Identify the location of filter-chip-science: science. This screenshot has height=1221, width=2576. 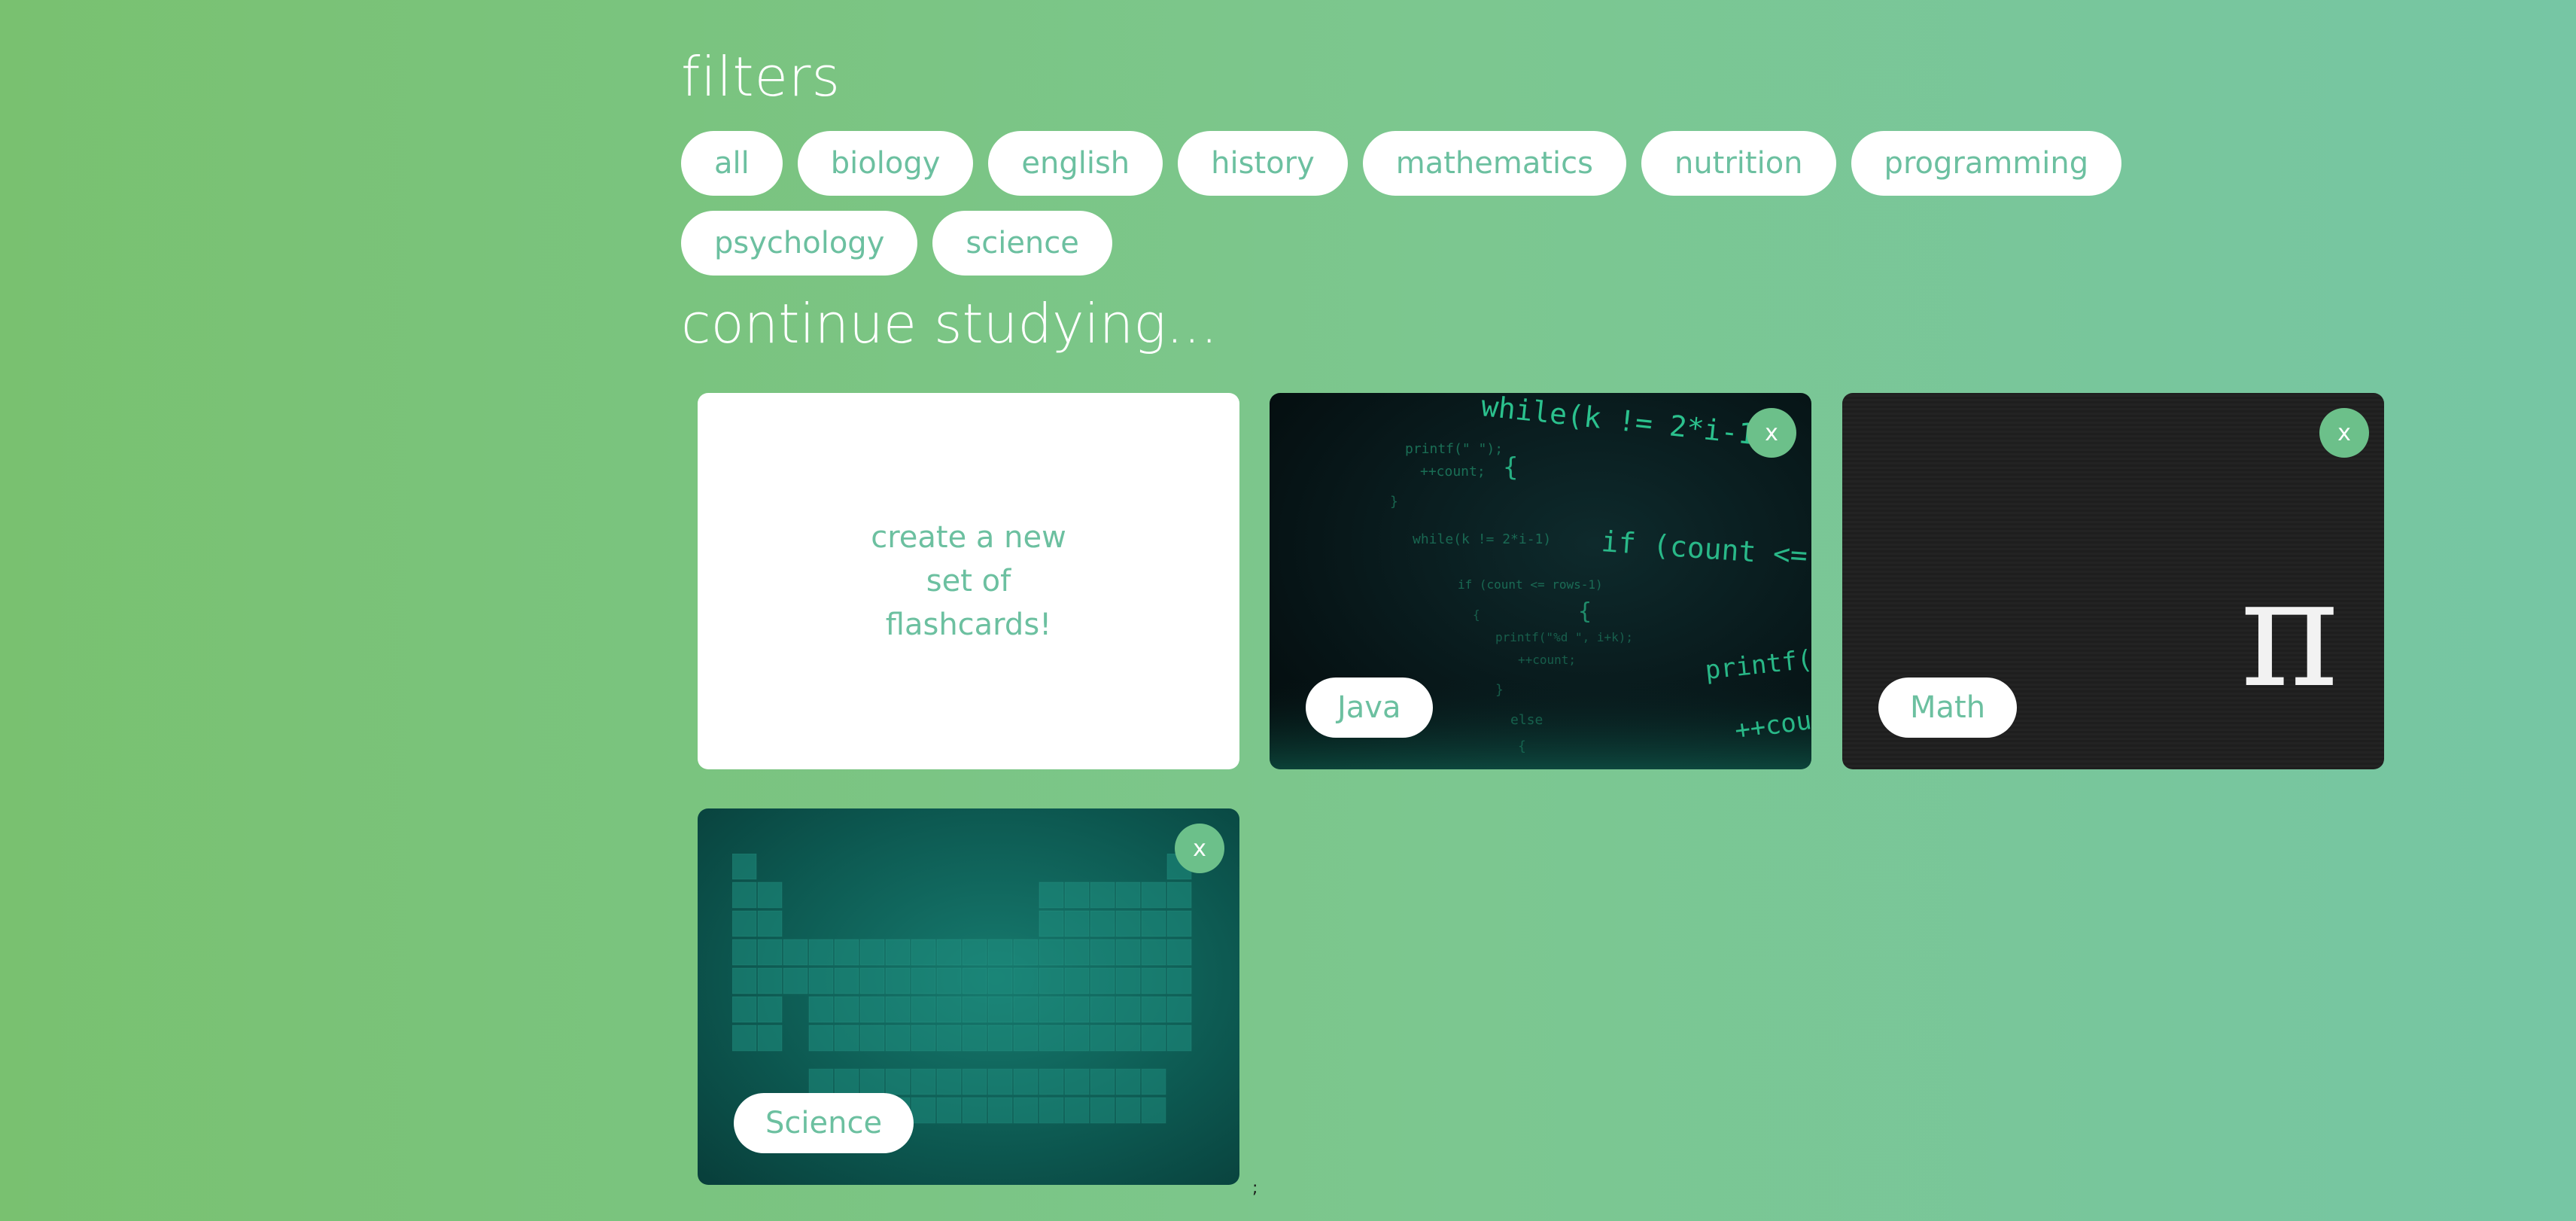
(1022, 243).